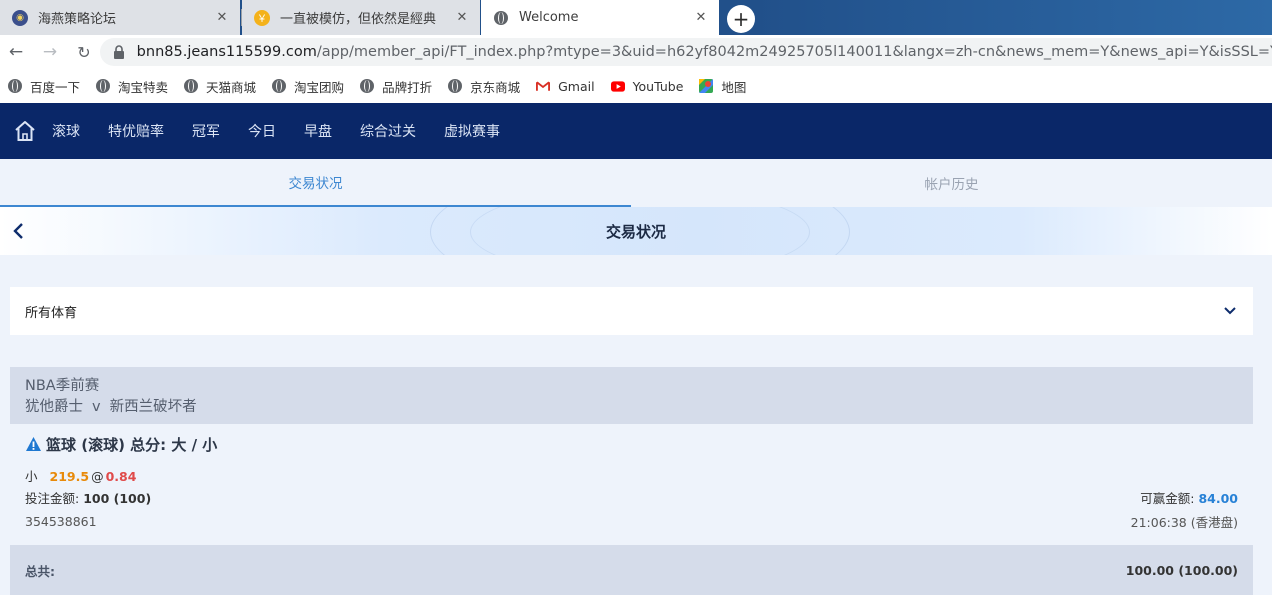  Describe the element at coordinates (52, 498) in the screenshot. I see `stake-label: 投注金额:` at that location.